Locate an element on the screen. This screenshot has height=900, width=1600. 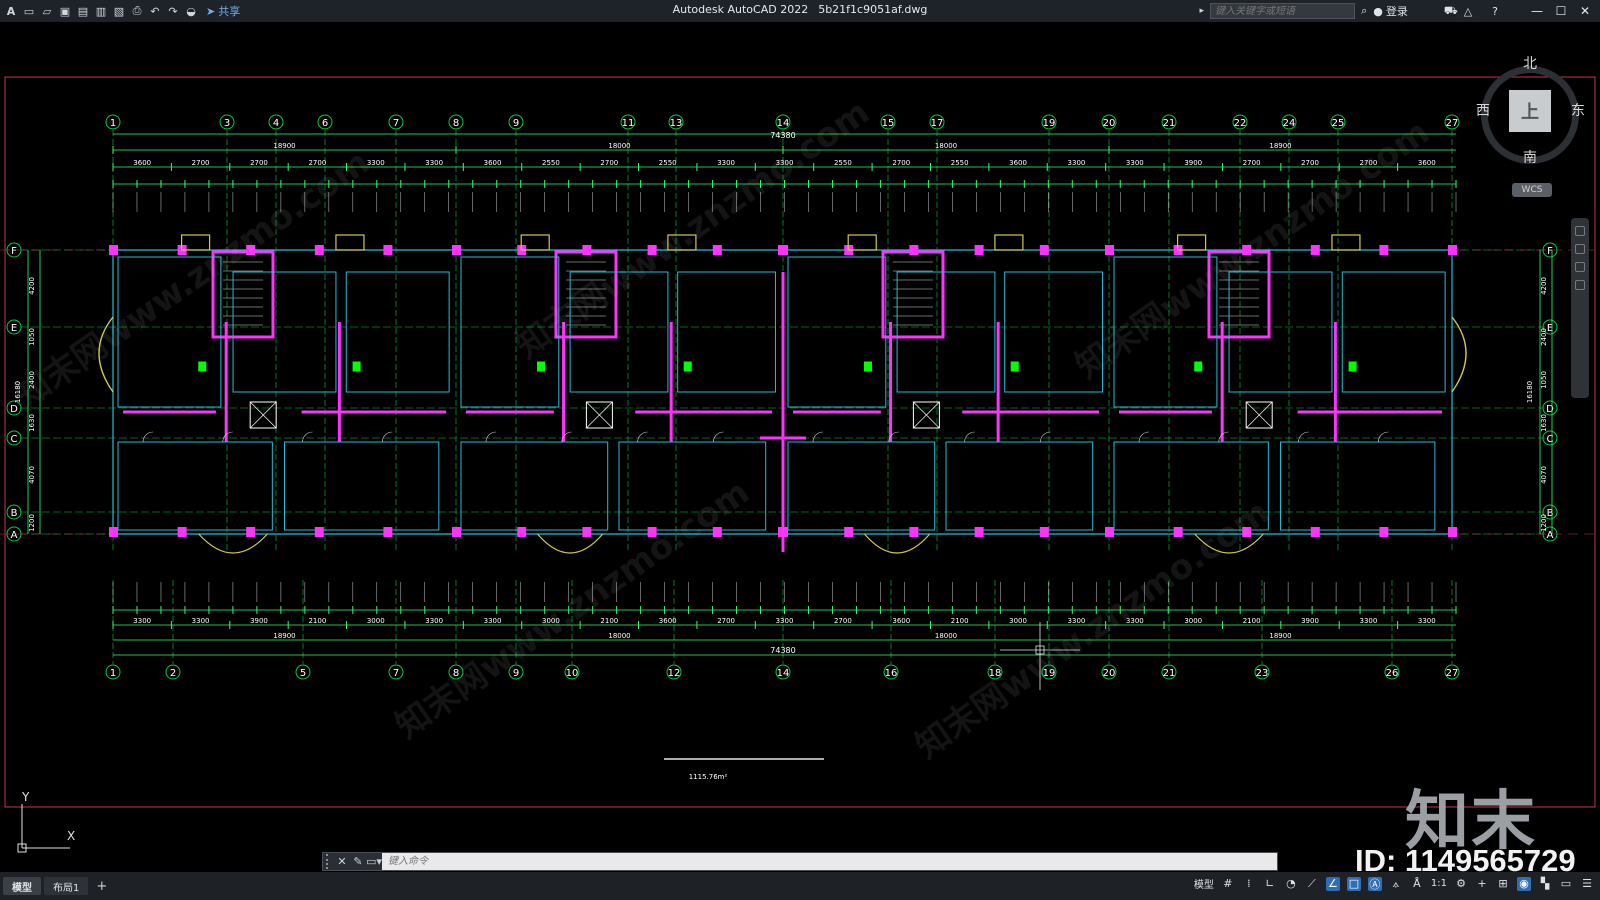
command-customize-icon: ✎ is located at coordinates (358, 861).